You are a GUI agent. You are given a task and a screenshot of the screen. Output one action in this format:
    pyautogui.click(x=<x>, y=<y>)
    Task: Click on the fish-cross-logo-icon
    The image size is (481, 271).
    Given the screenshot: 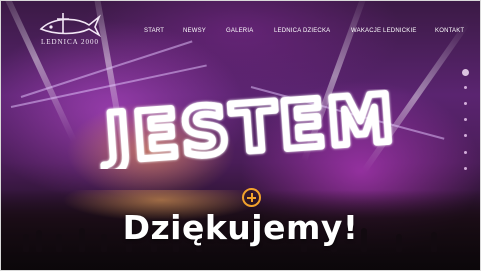 What is the action you would take?
    pyautogui.click(x=70, y=25)
    